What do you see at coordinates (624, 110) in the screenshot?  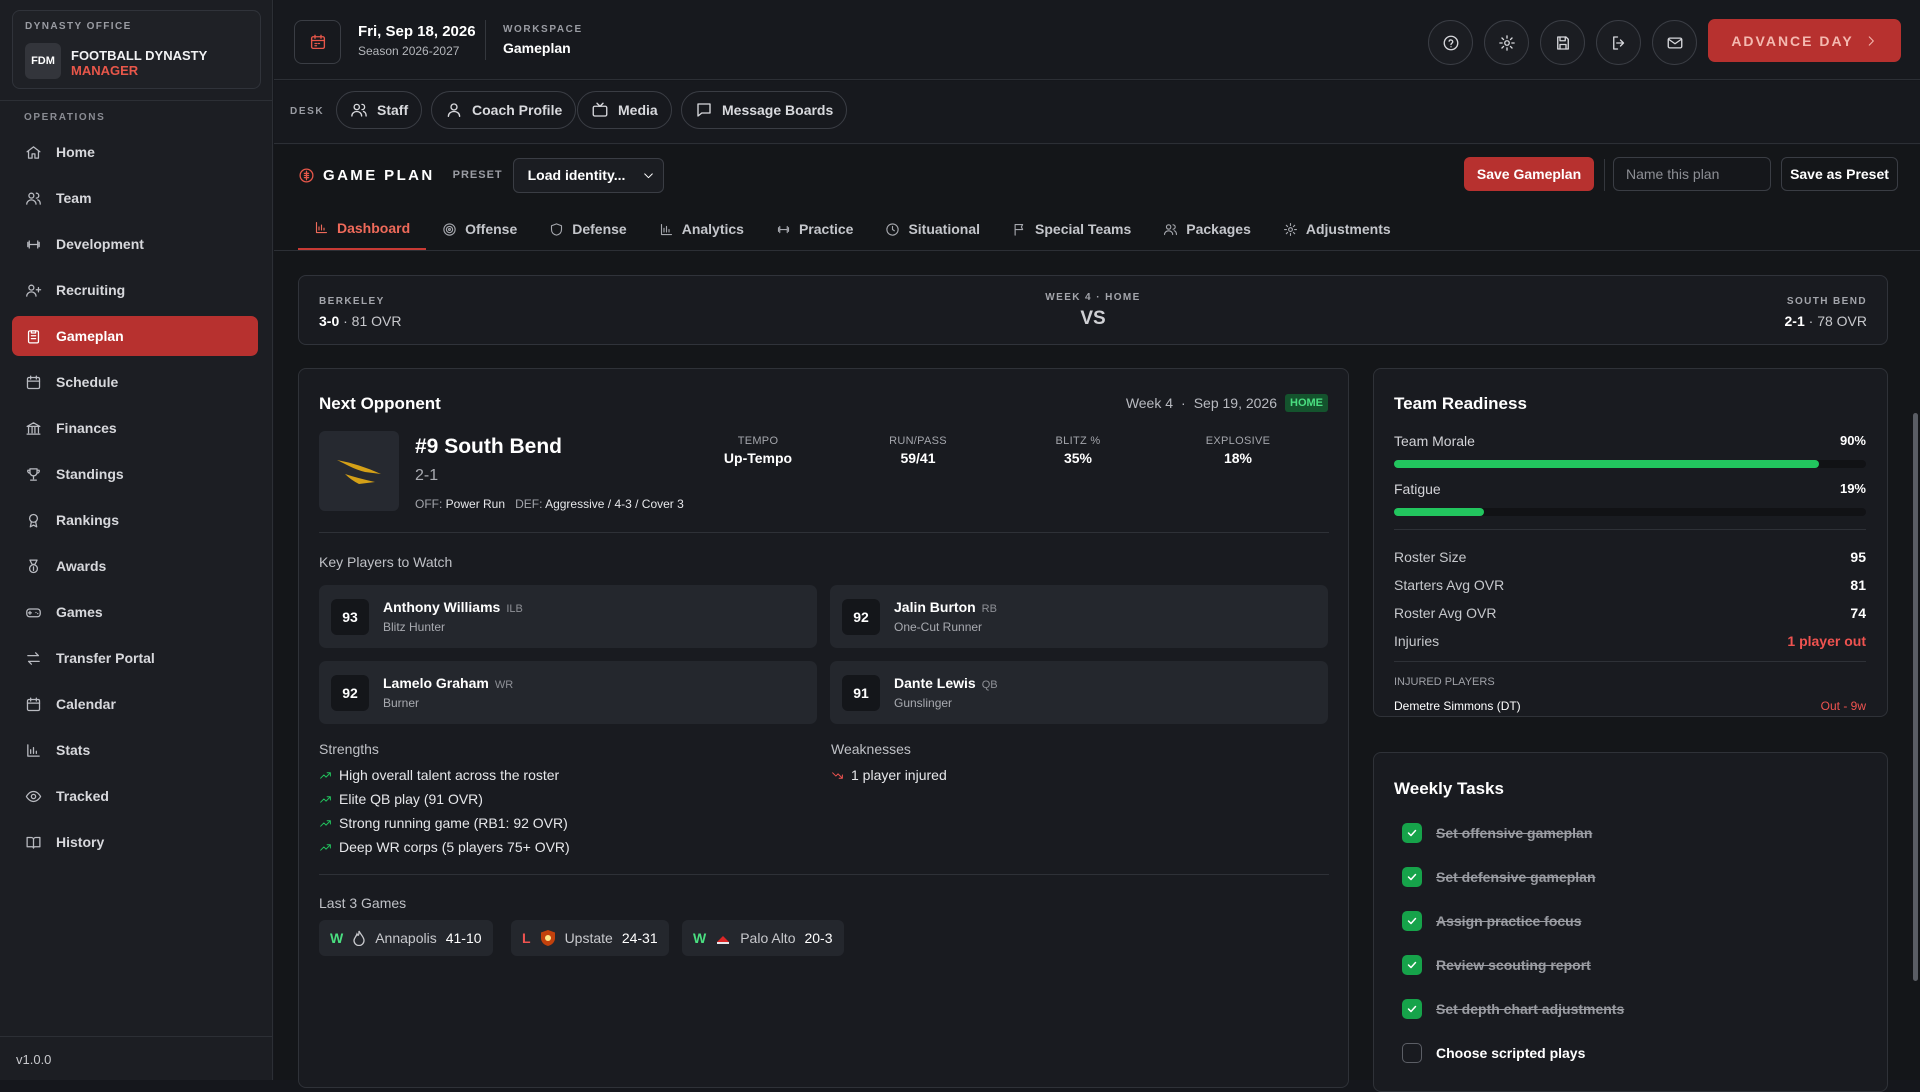 I see `desk-button-media: Media` at bounding box center [624, 110].